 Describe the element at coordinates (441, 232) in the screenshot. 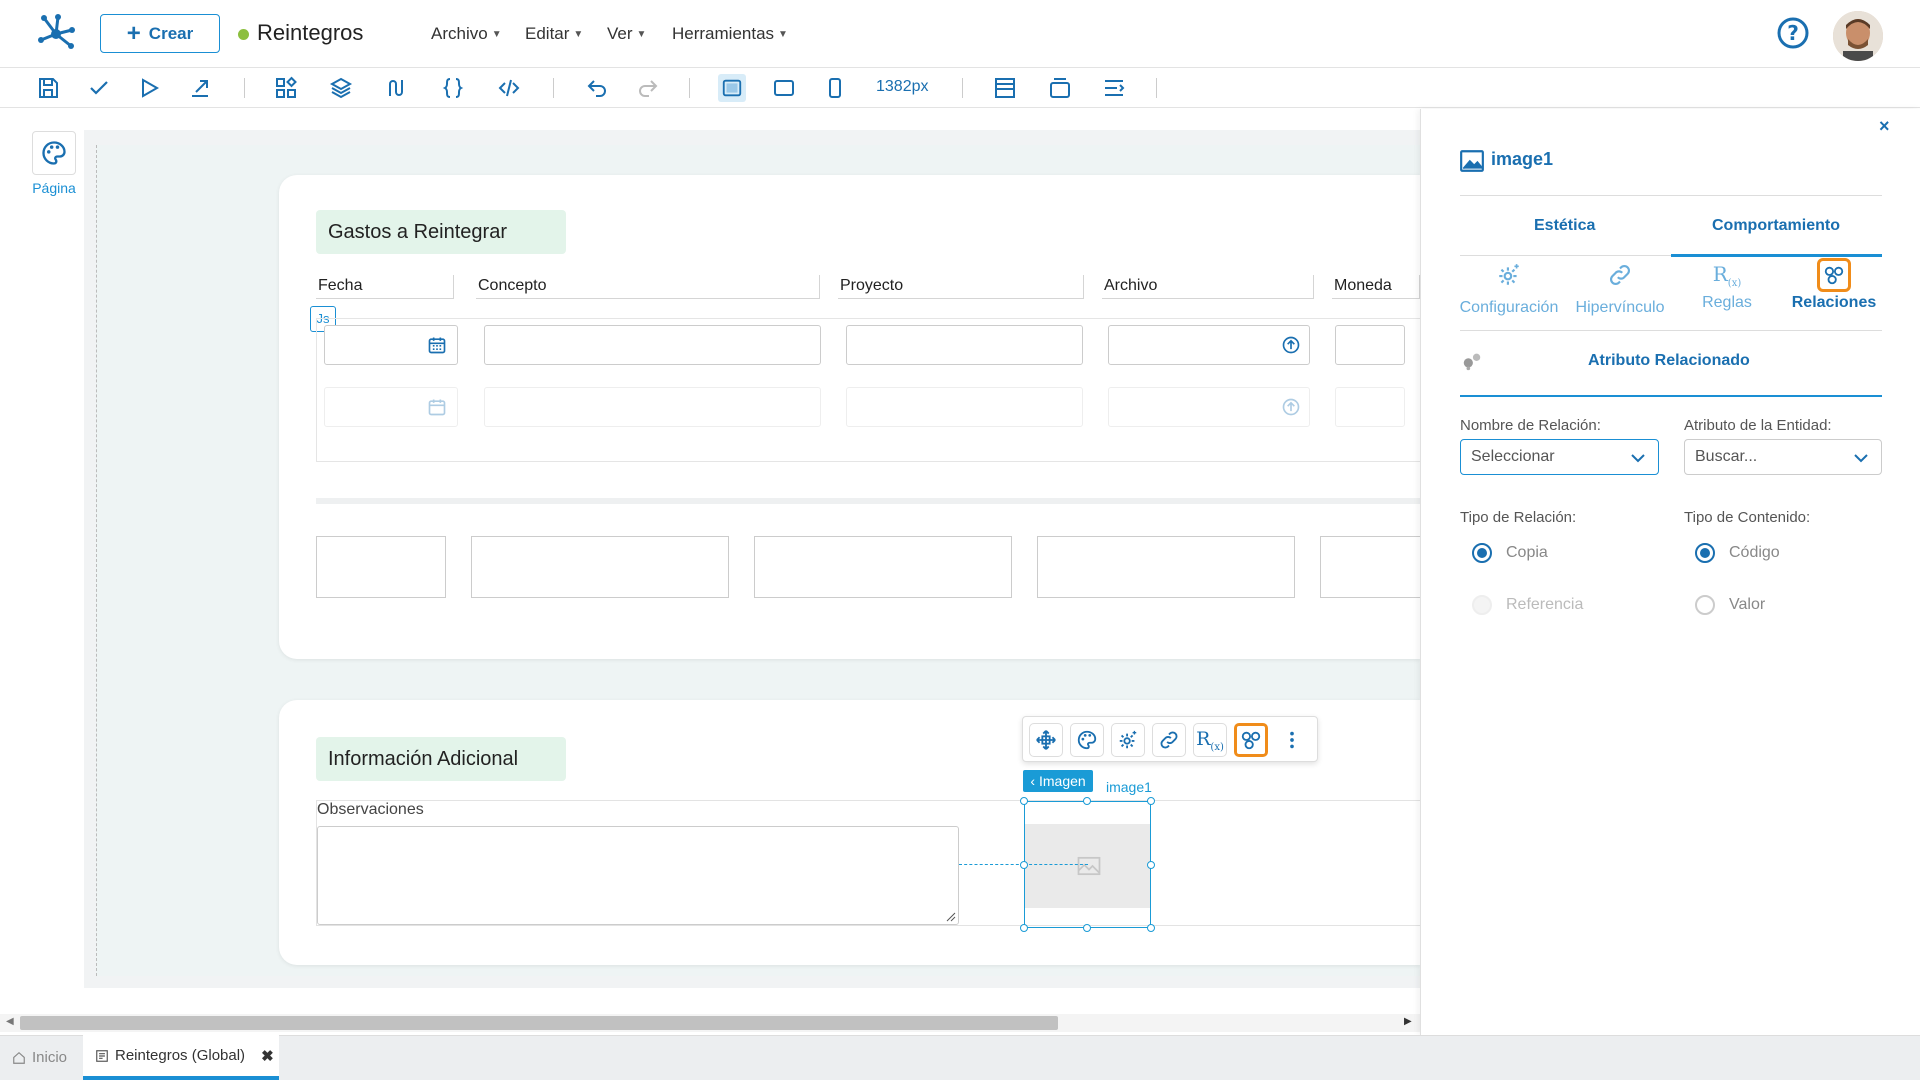

I see `section-title-gastos: Gastos a Reintegrar` at that location.